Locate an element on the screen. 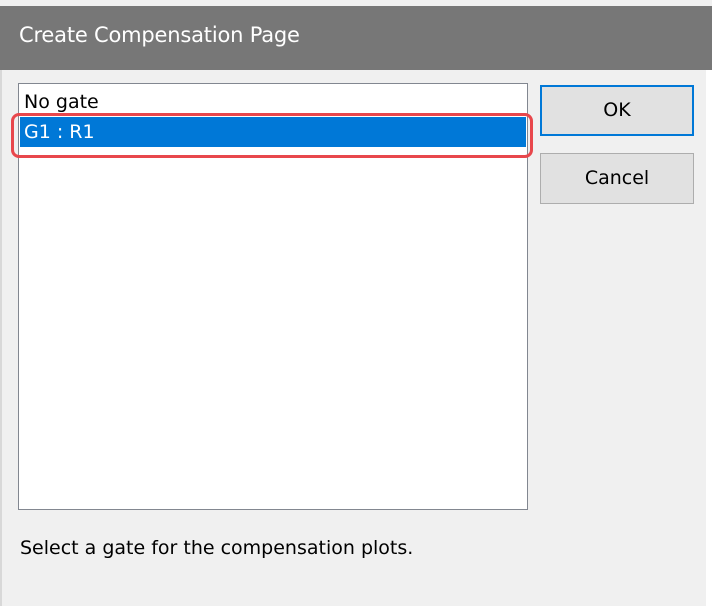  title-bar: Create Compensation Page is located at coordinates (356, 38).